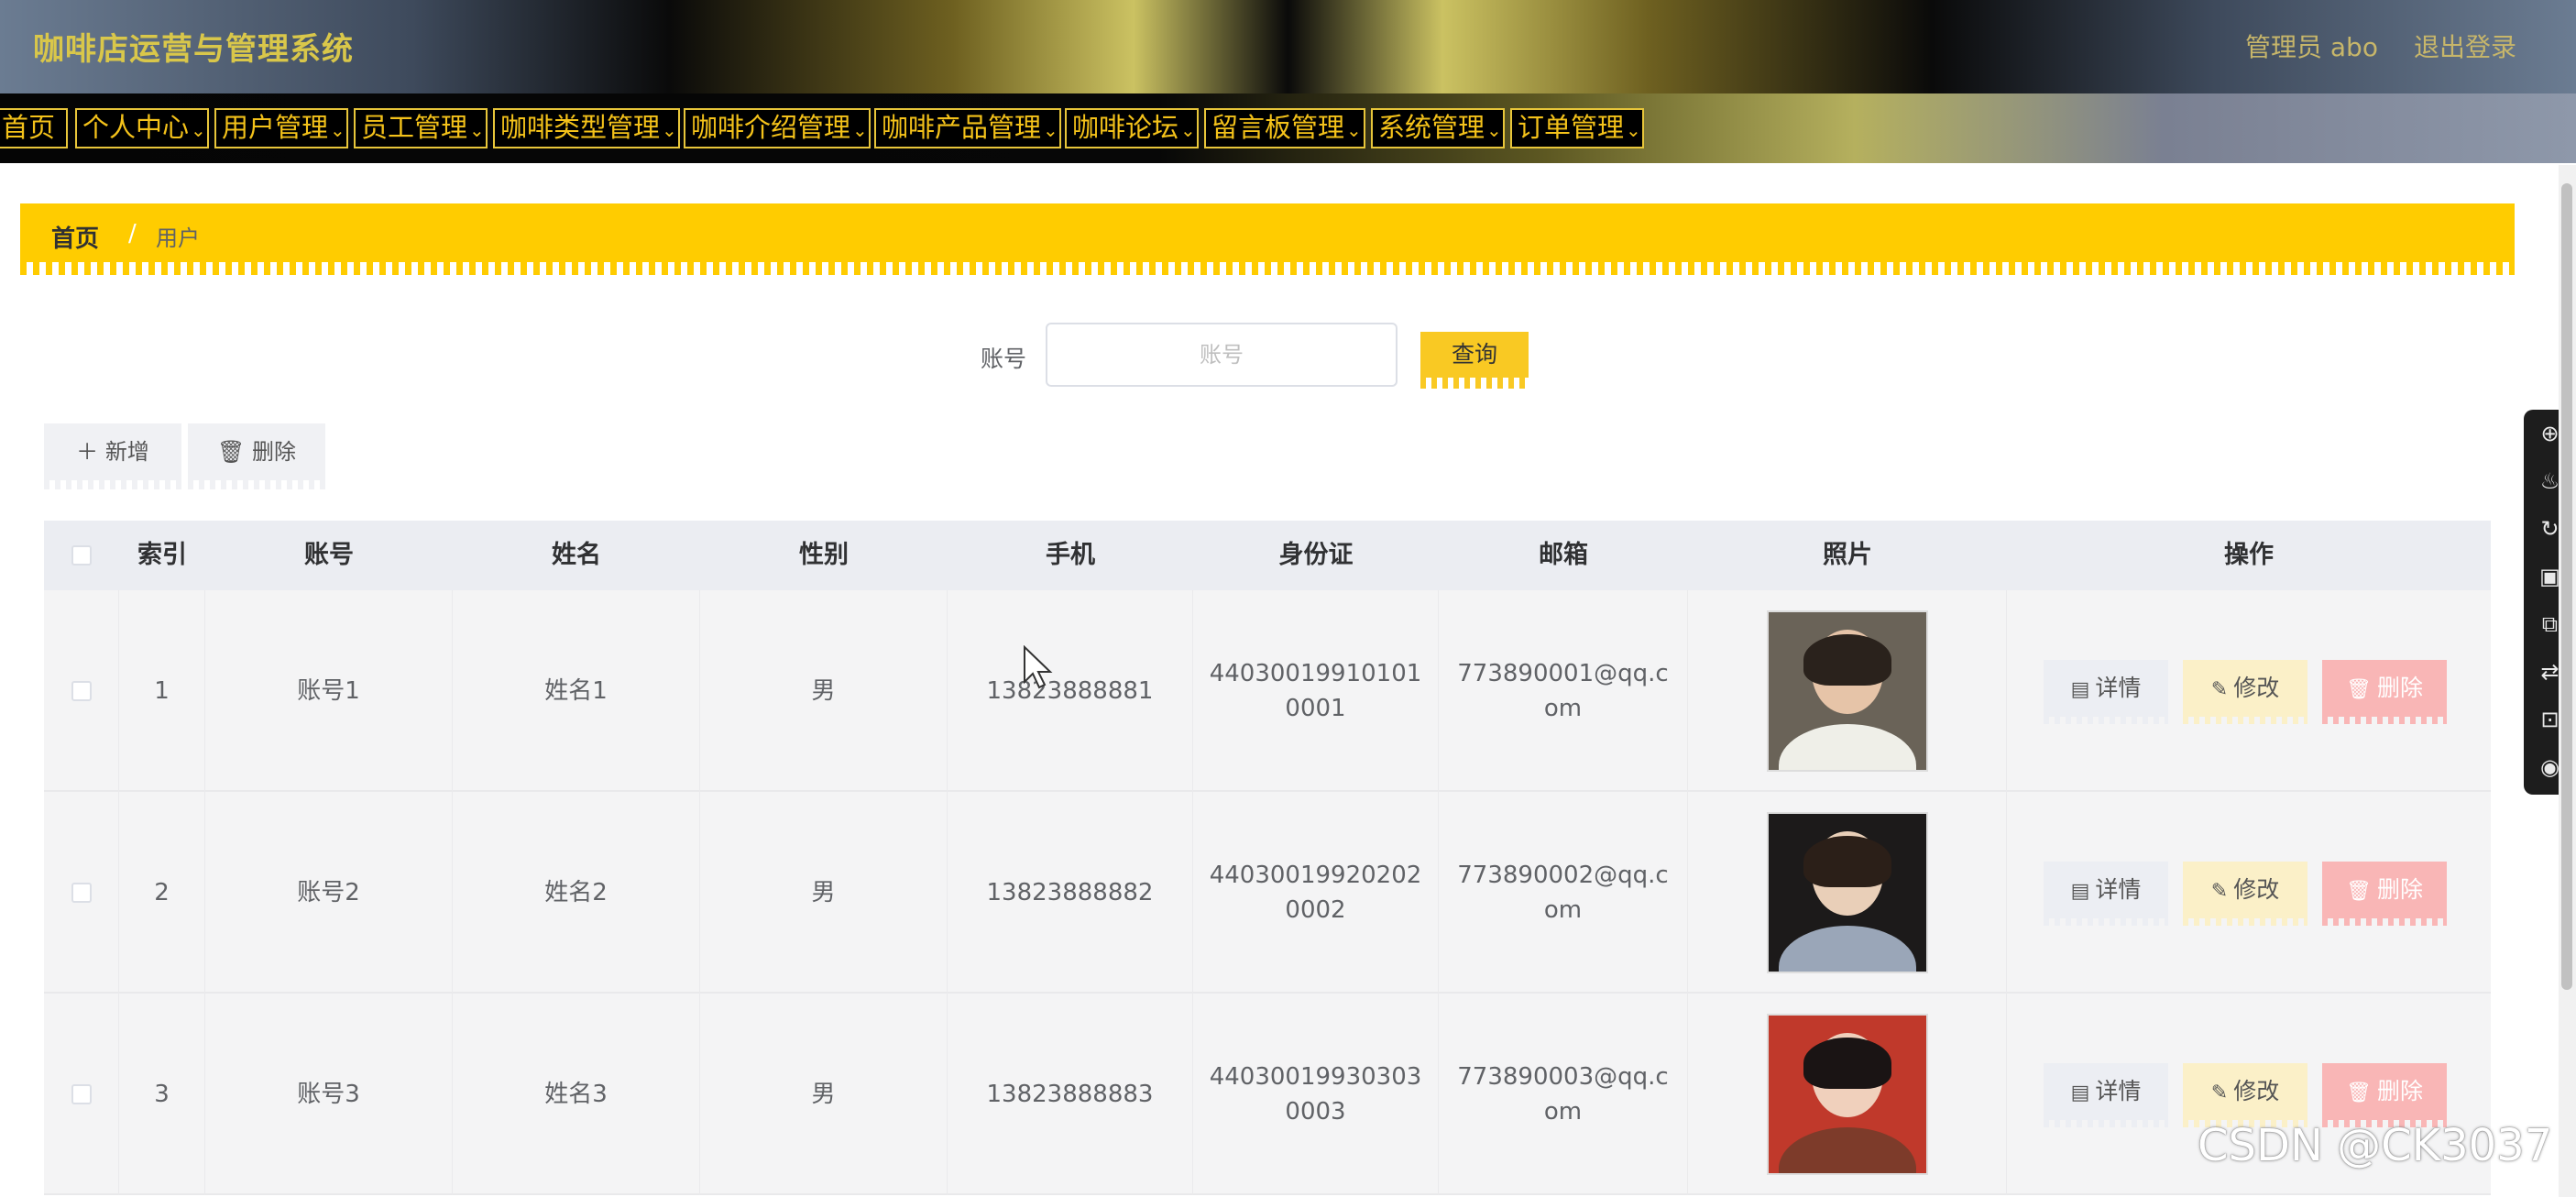 Image resolution: width=2576 pixels, height=1197 pixels. What do you see at coordinates (29, 128) in the screenshot?
I see `nav-label: 首页` at bounding box center [29, 128].